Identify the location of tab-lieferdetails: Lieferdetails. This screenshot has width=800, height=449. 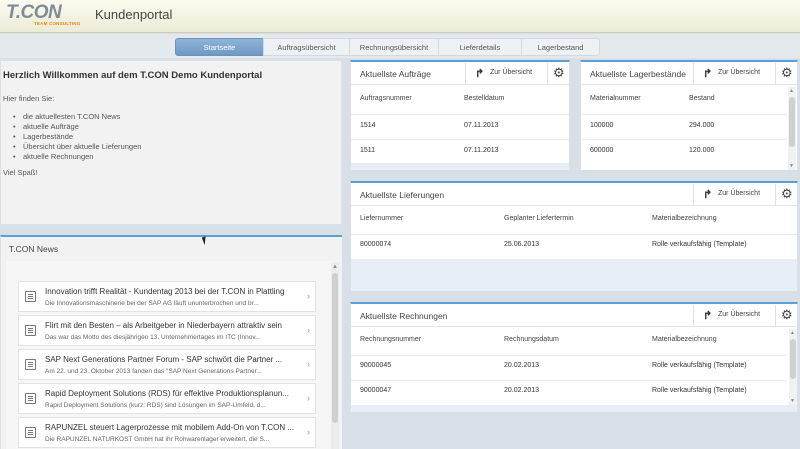
(480, 47).